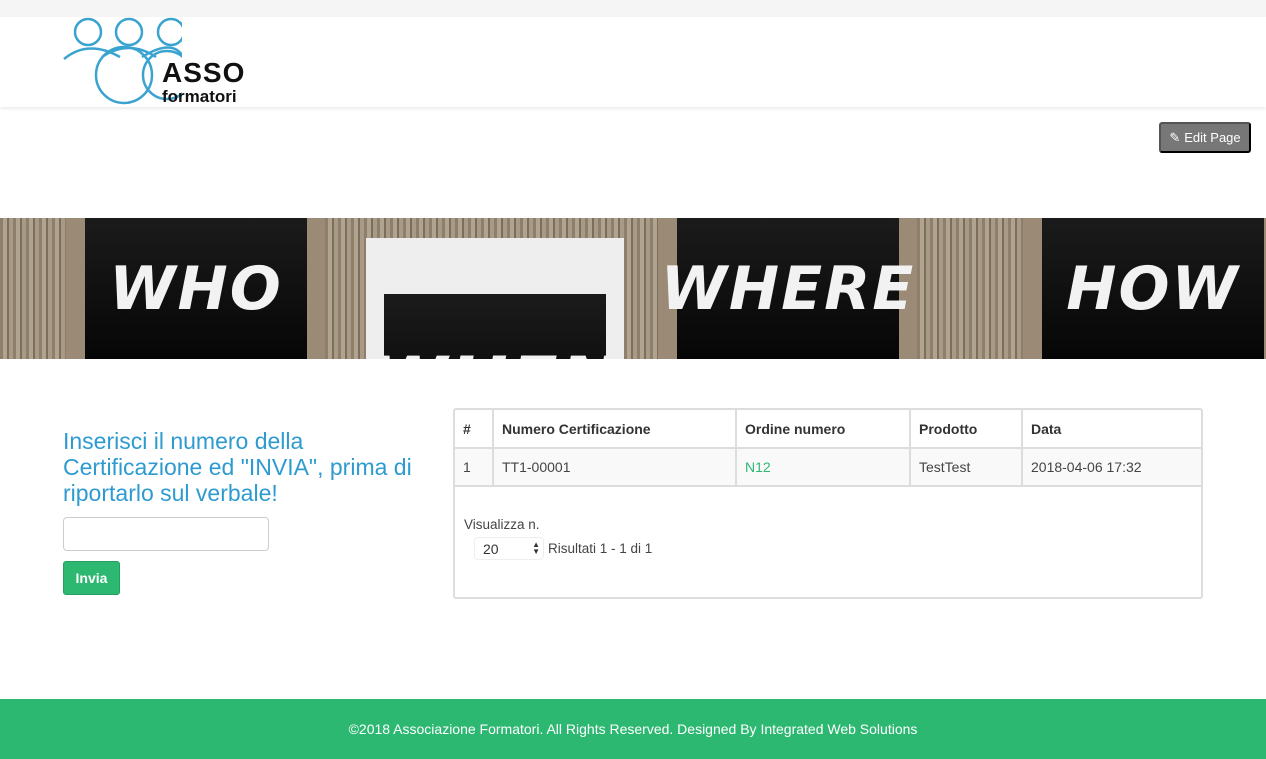  Describe the element at coordinates (1111, 429) in the screenshot. I see `col-date: Data` at that location.